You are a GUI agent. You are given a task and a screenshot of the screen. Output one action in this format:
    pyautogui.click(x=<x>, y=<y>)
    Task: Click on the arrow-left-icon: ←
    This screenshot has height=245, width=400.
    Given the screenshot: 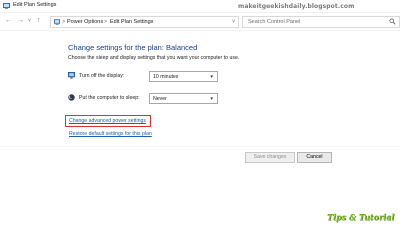 What is the action you would take?
    pyautogui.click(x=8, y=20)
    